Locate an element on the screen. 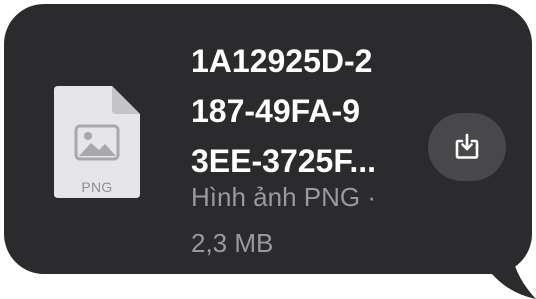 The height and width of the screenshot is (299, 536). download-button is located at coordinates (467, 147).